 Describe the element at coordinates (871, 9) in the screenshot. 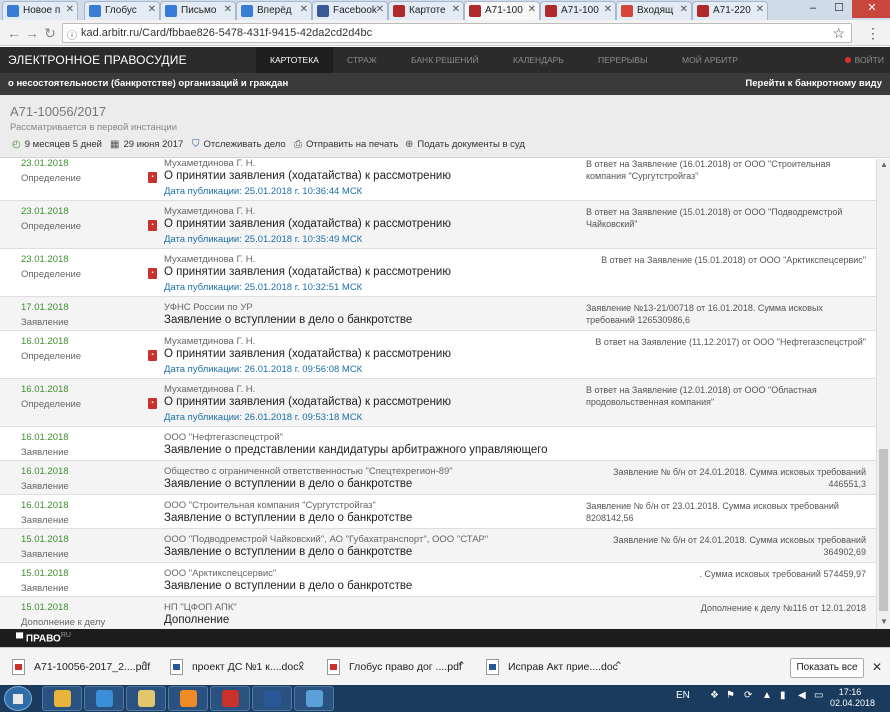

I see `close-window-button: ✕` at that location.